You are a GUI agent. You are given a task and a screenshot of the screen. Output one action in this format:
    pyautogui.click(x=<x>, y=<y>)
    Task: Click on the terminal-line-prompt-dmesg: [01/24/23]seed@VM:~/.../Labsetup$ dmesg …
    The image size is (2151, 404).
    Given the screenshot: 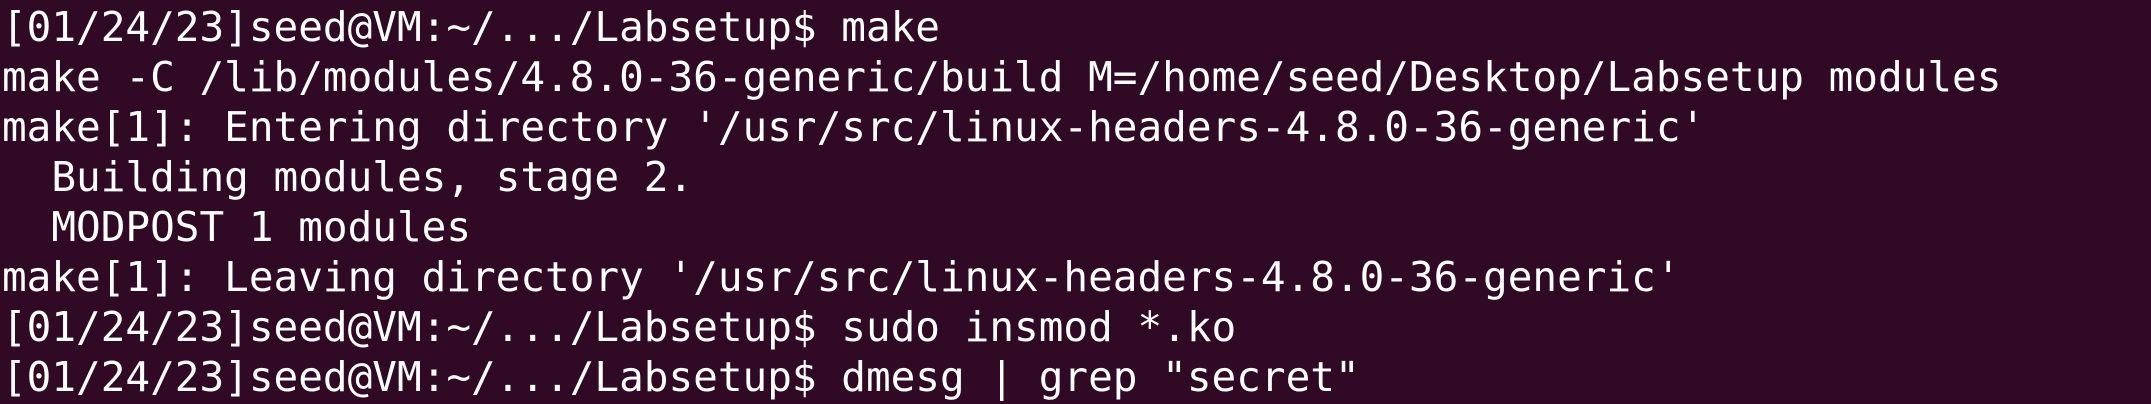 What is the action you would take?
    pyautogui.click(x=681, y=377)
    